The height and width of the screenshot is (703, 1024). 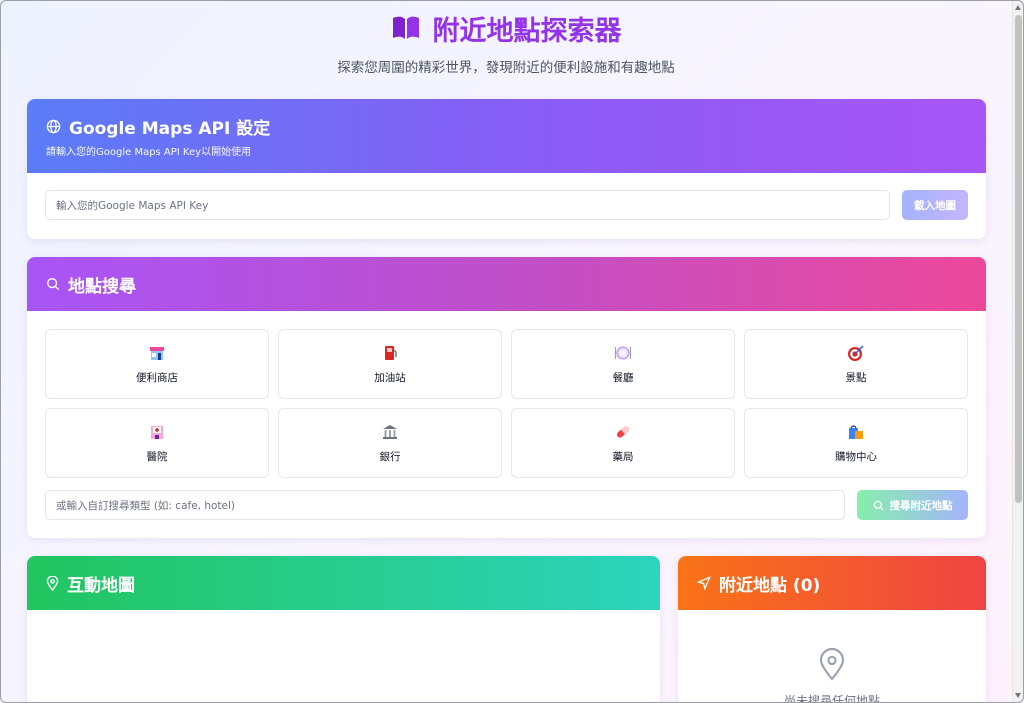 I want to click on search-nearby-button: 搜尋附近地點, so click(x=912, y=505).